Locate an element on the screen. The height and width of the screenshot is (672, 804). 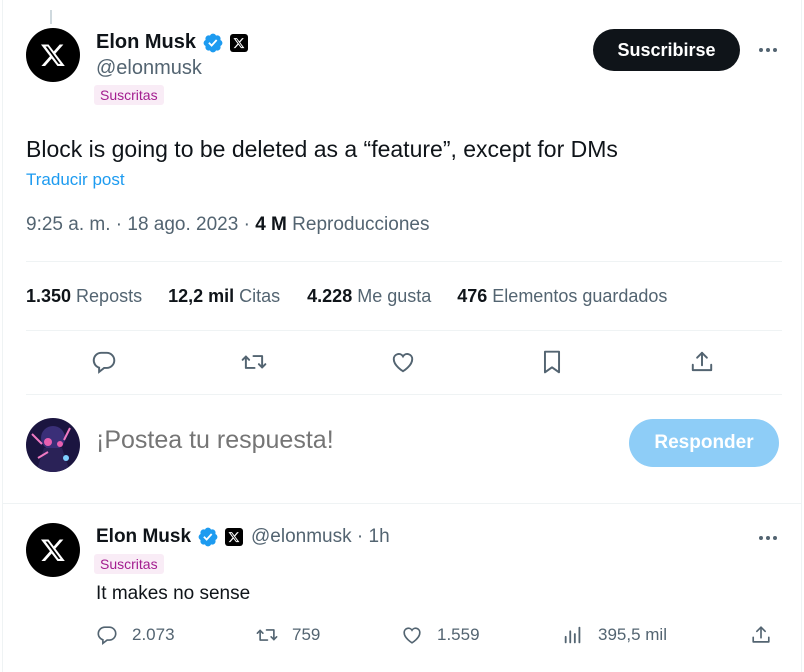
author-name-row: Elon Musk is located at coordinates (172, 42).